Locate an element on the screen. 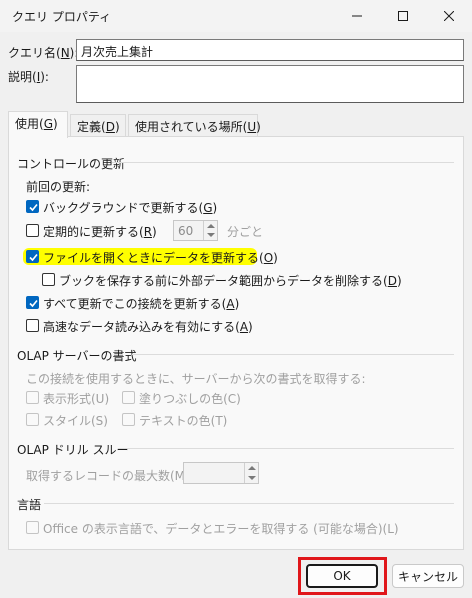 This screenshot has height=598, width=472. refresh-interval-unit: 分ごと is located at coordinates (245, 232).